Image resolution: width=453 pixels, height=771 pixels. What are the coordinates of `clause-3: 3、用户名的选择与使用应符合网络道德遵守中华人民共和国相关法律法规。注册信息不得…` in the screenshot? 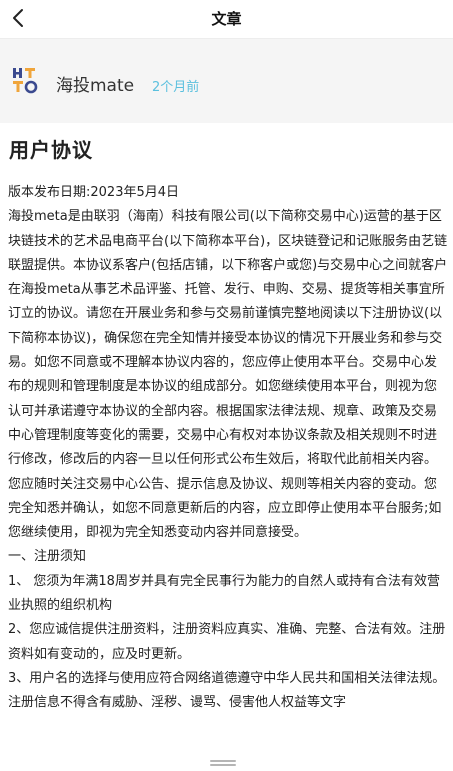 It's located at (227, 690).